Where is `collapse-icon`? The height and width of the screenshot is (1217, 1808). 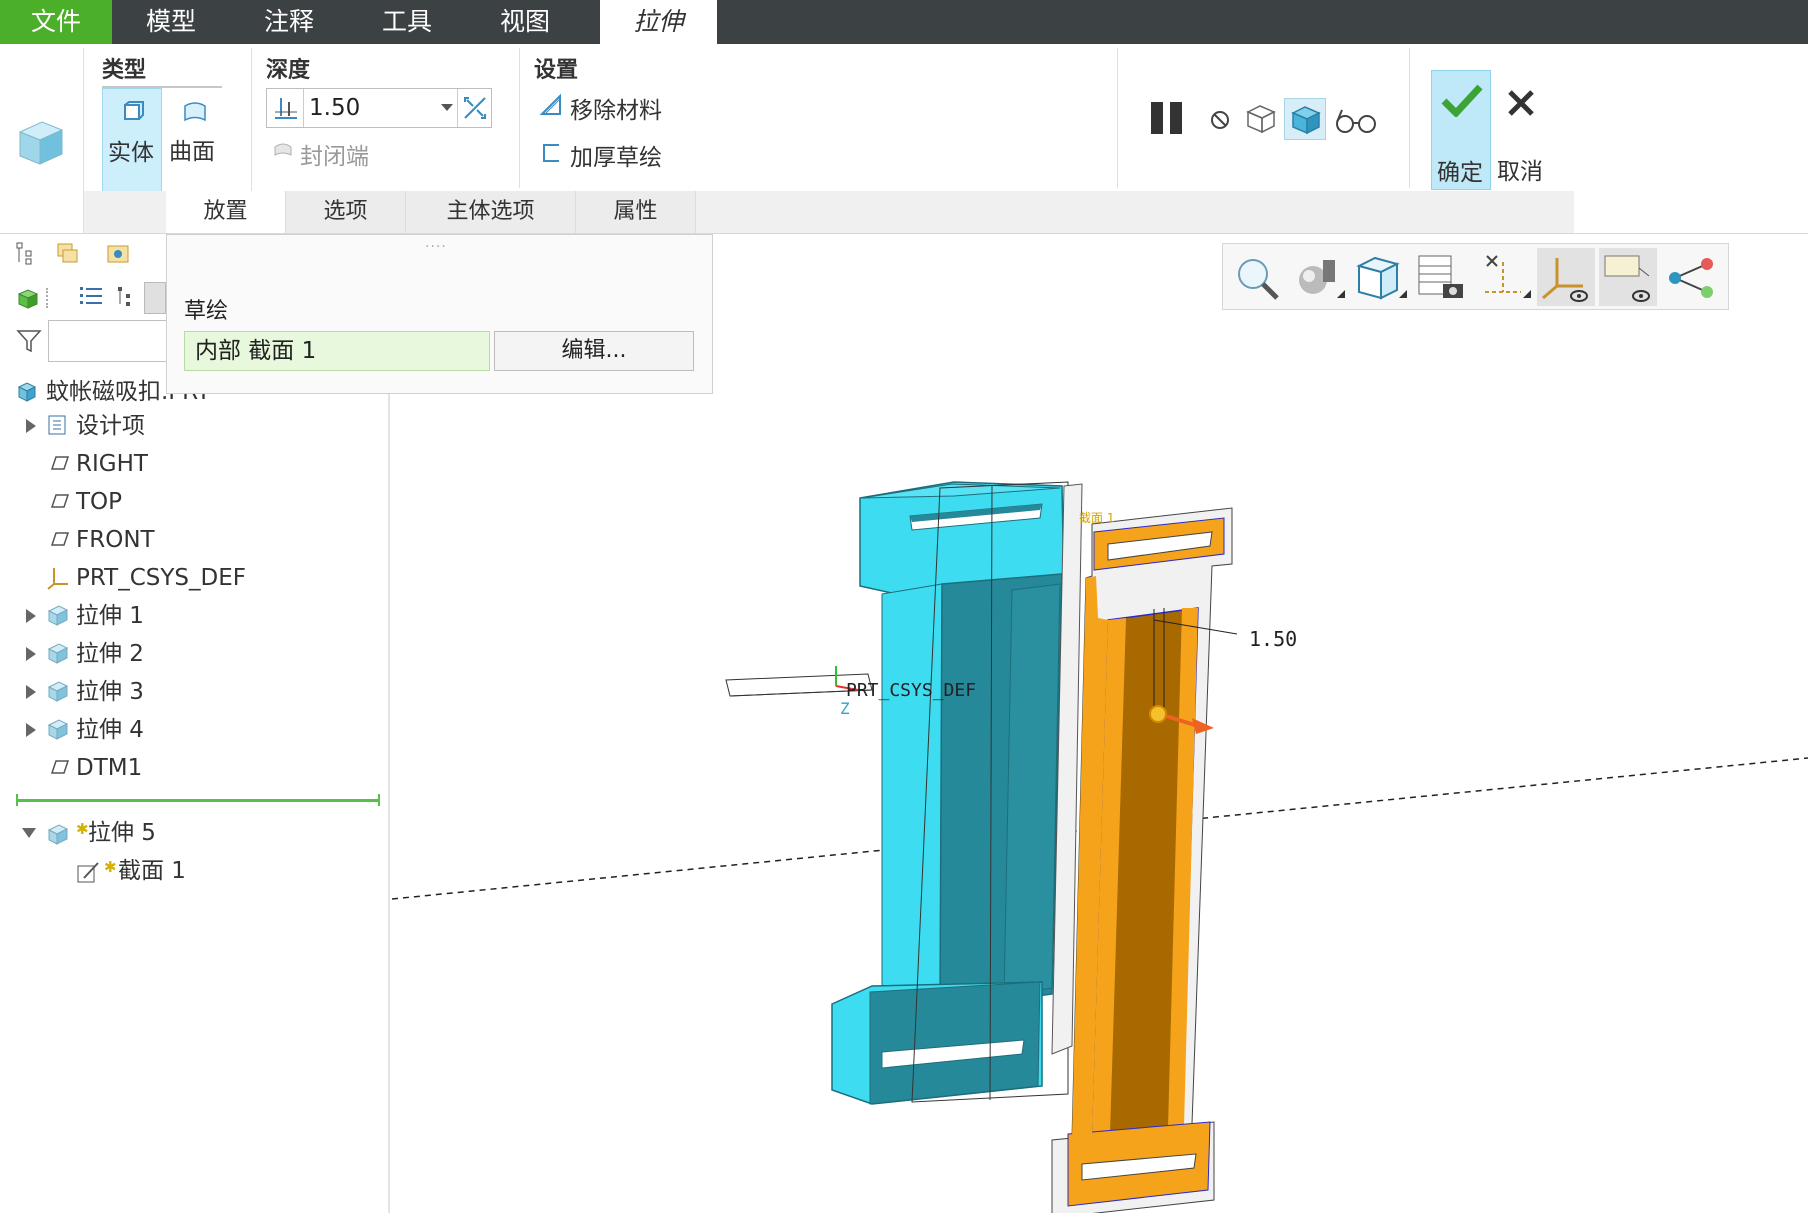
collapse-icon is located at coordinates (29, 833).